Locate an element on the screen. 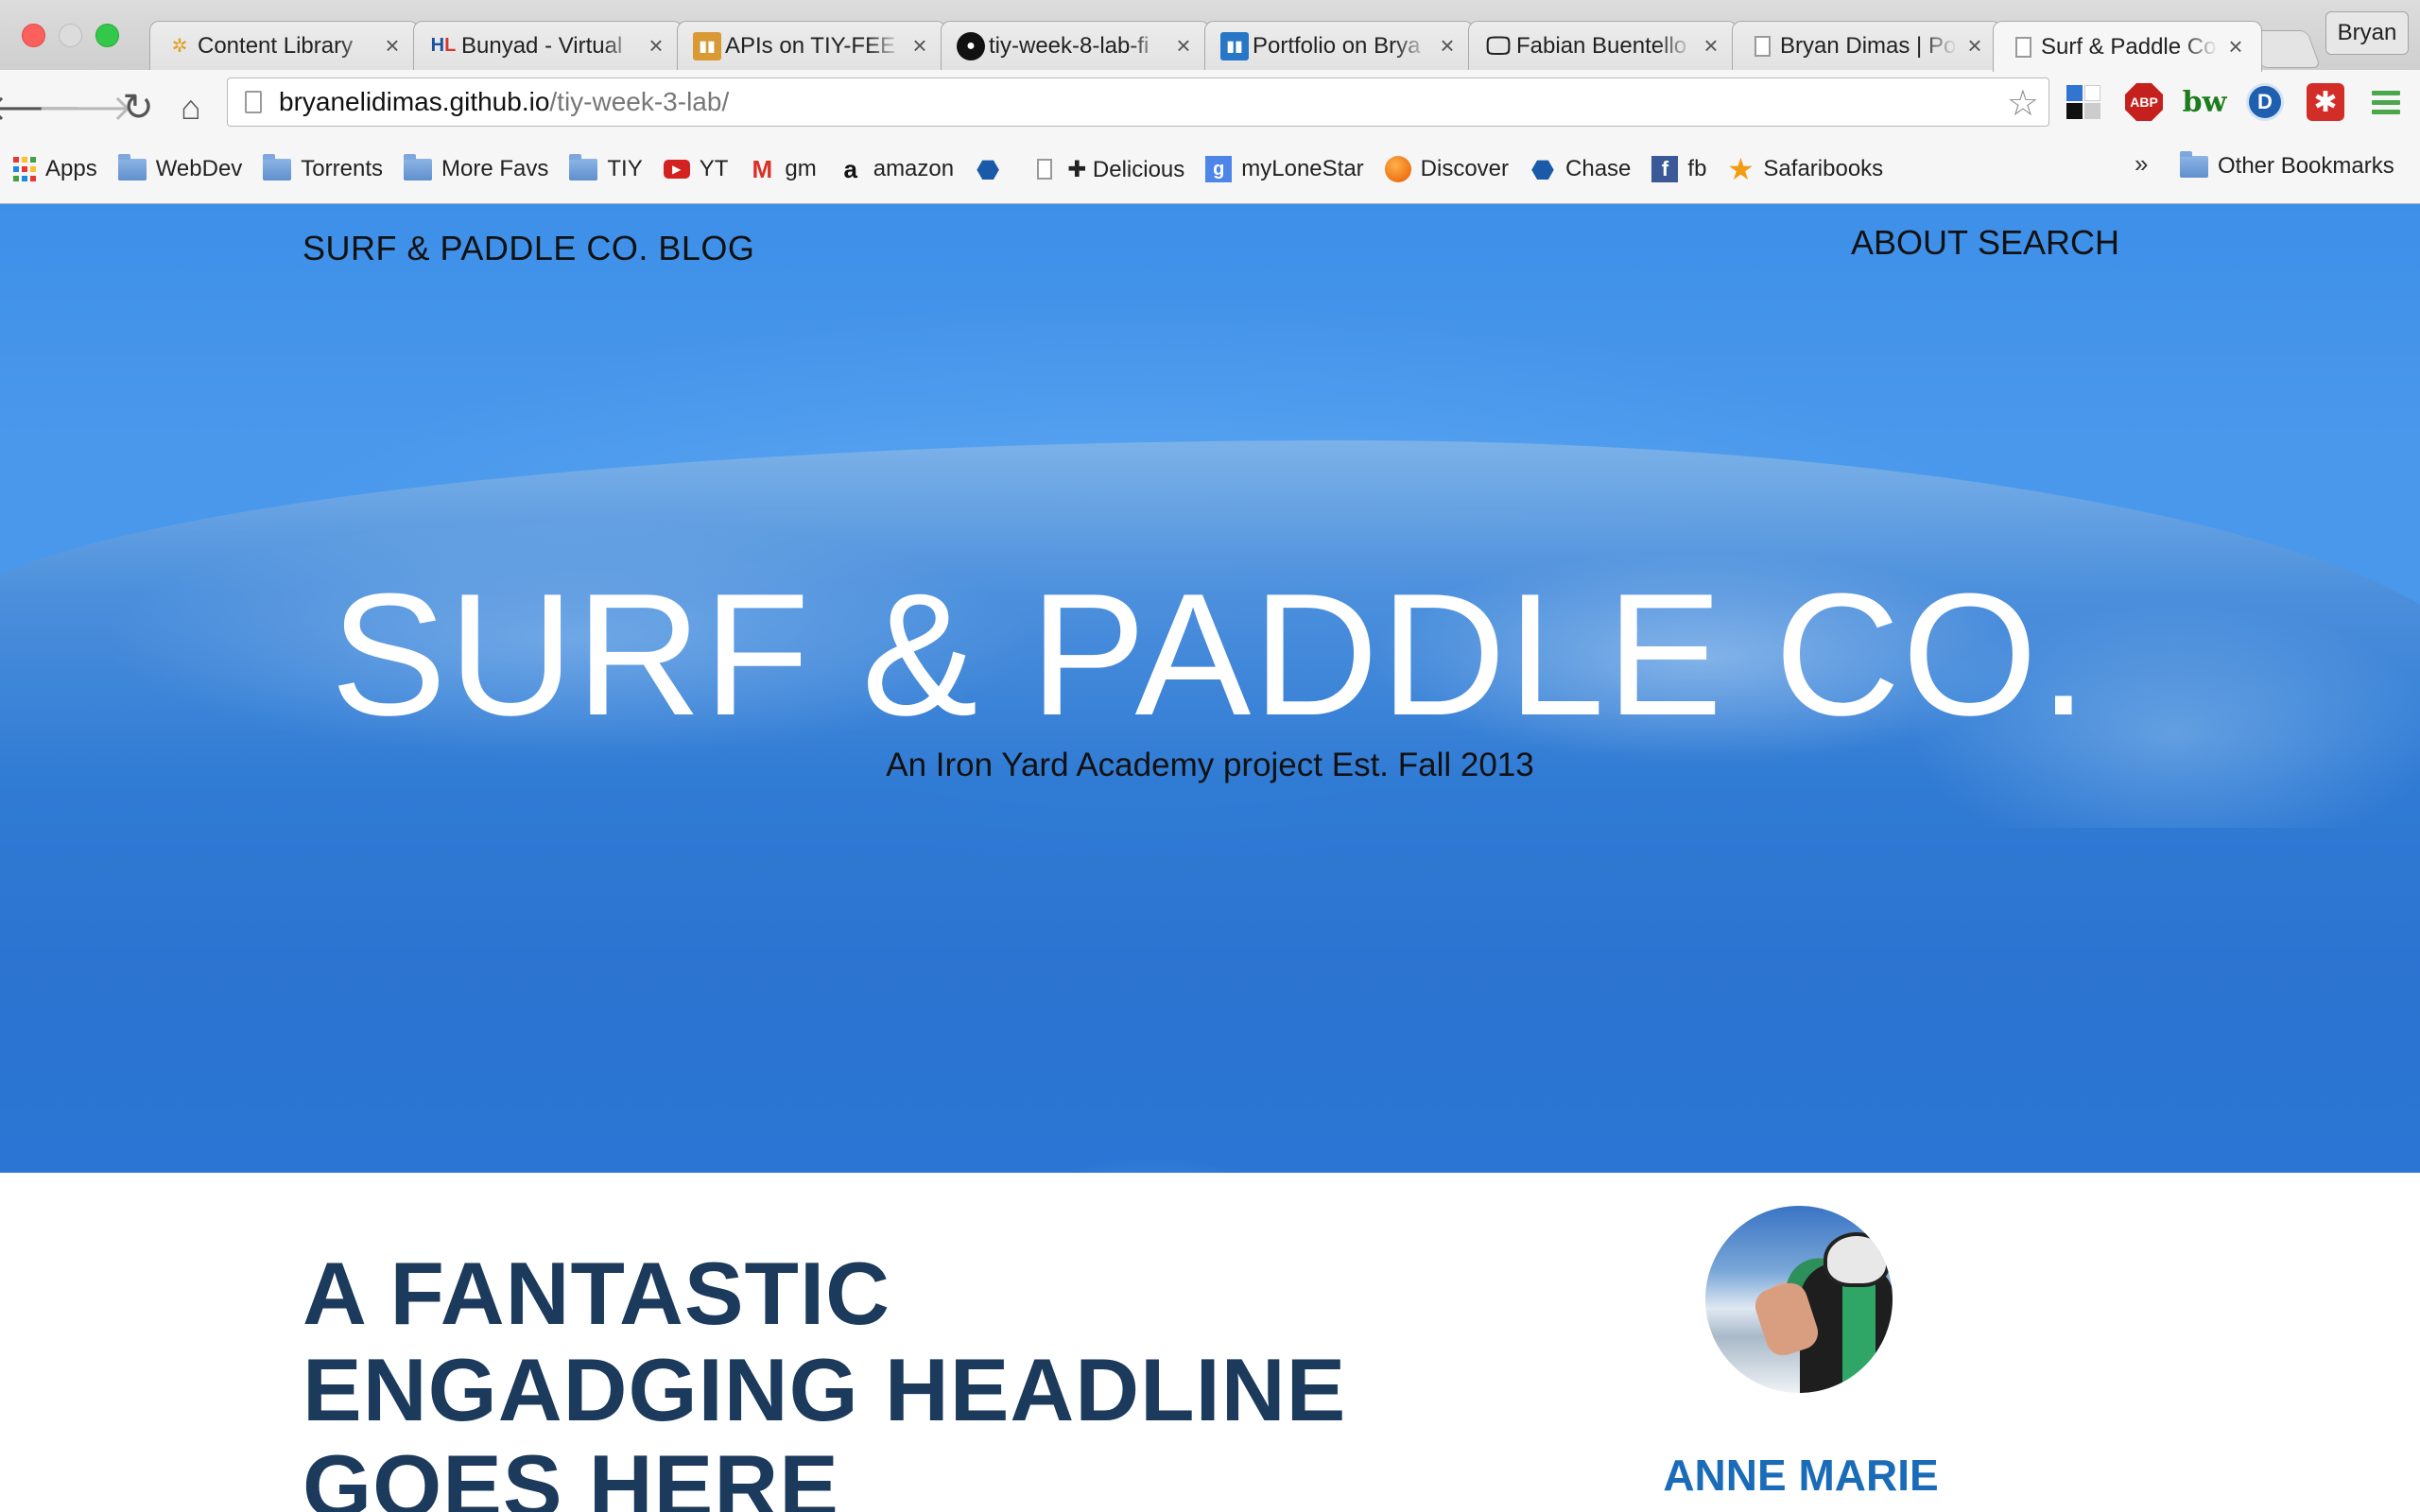 The width and height of the screenshot is (2420, 1512). bookmark-label: YT is located at coordinates (714, 168).